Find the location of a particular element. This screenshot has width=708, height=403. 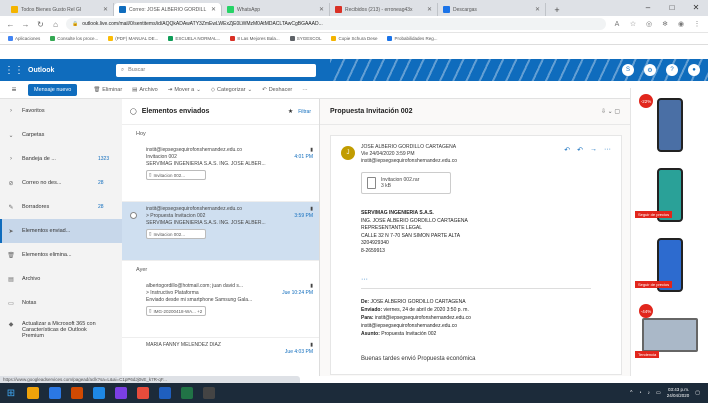

hamburger-menu-icon: ≡ is located at coordinates (14, 89).